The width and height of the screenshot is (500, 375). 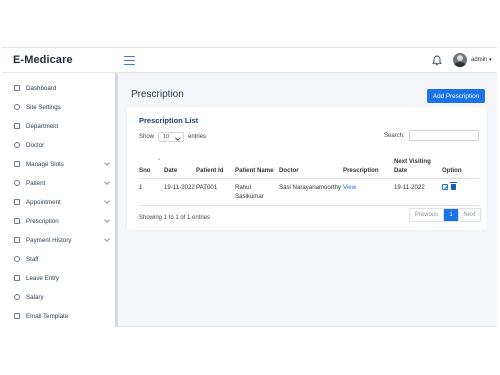 I want to click on dashboard-icon, so click(x=17, y=88).